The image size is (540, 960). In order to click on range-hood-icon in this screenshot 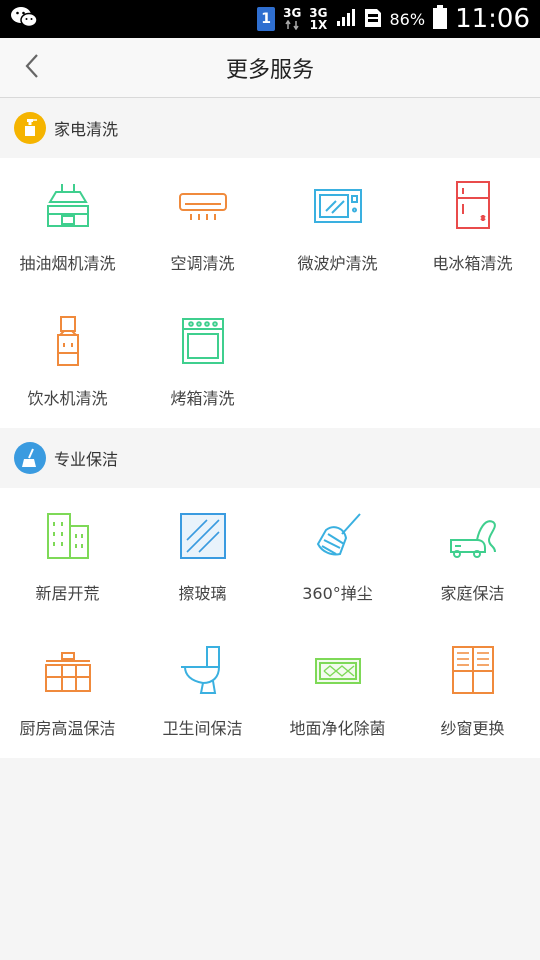, I will do `click(68, 208)`.